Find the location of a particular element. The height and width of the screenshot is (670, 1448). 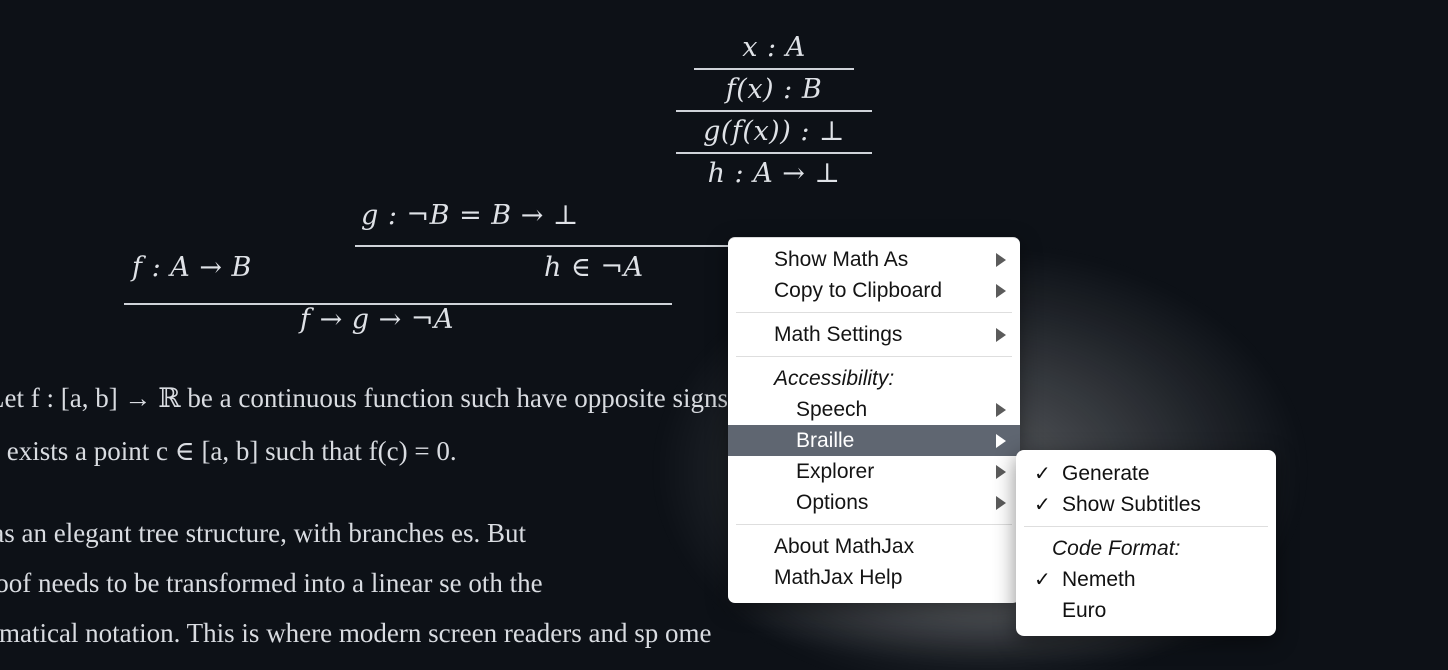

menu-section-header-accessibility: Accessibility: is located at coordinates (834, 378).